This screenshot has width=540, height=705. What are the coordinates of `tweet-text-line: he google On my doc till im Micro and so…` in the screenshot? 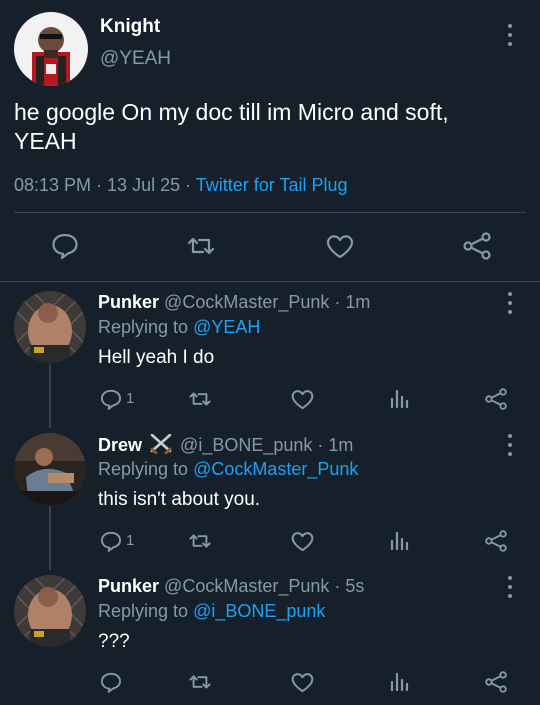 It's located at (231, 112).